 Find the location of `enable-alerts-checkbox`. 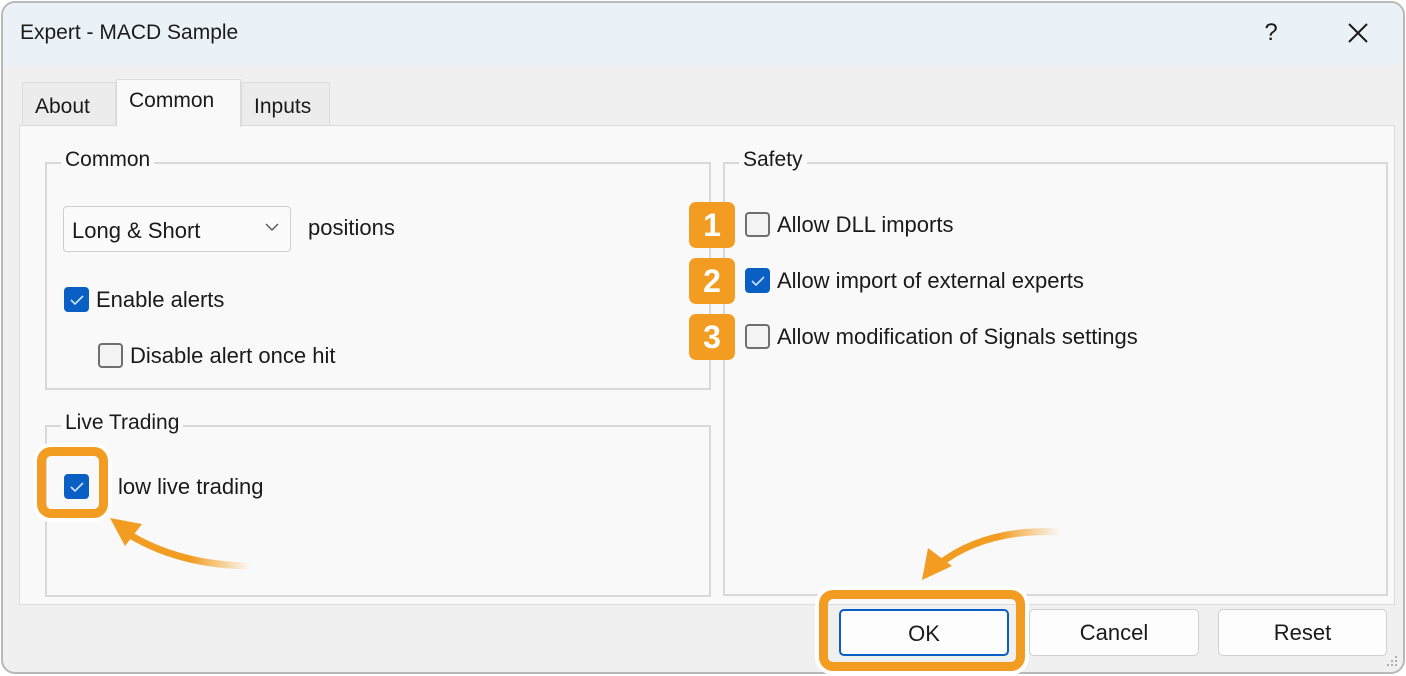

enable-alerts-checkbox is located at coordinates (76, 299).